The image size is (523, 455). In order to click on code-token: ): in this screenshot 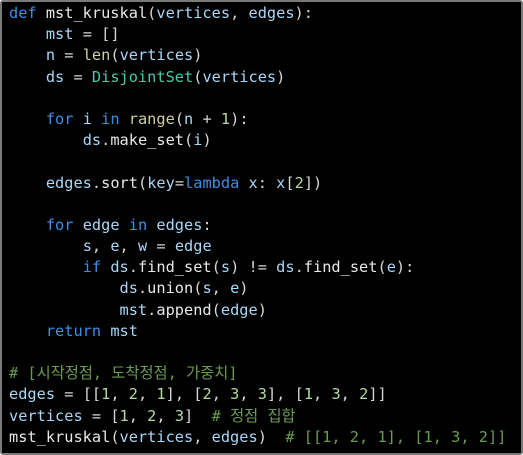, I will do `click(239, 118)`.